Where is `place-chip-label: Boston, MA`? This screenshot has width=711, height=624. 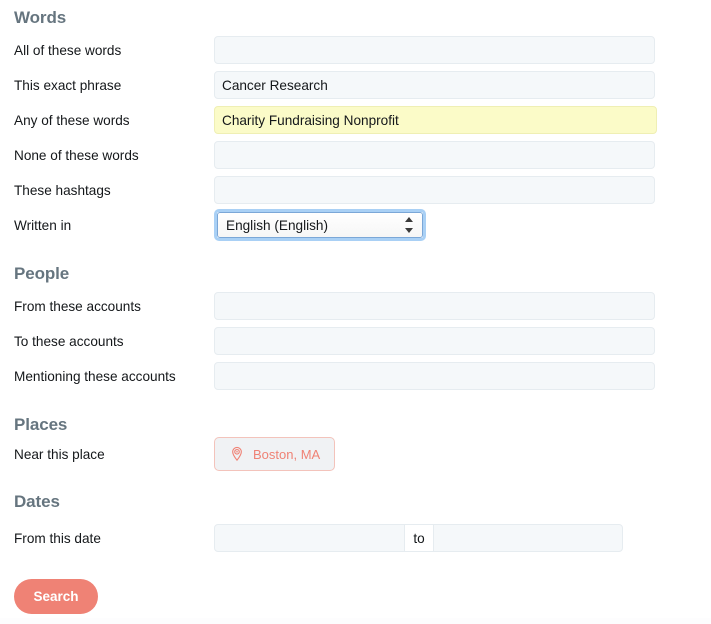
place-chip-label: Boston, MA is located at coordinates (287, 454).